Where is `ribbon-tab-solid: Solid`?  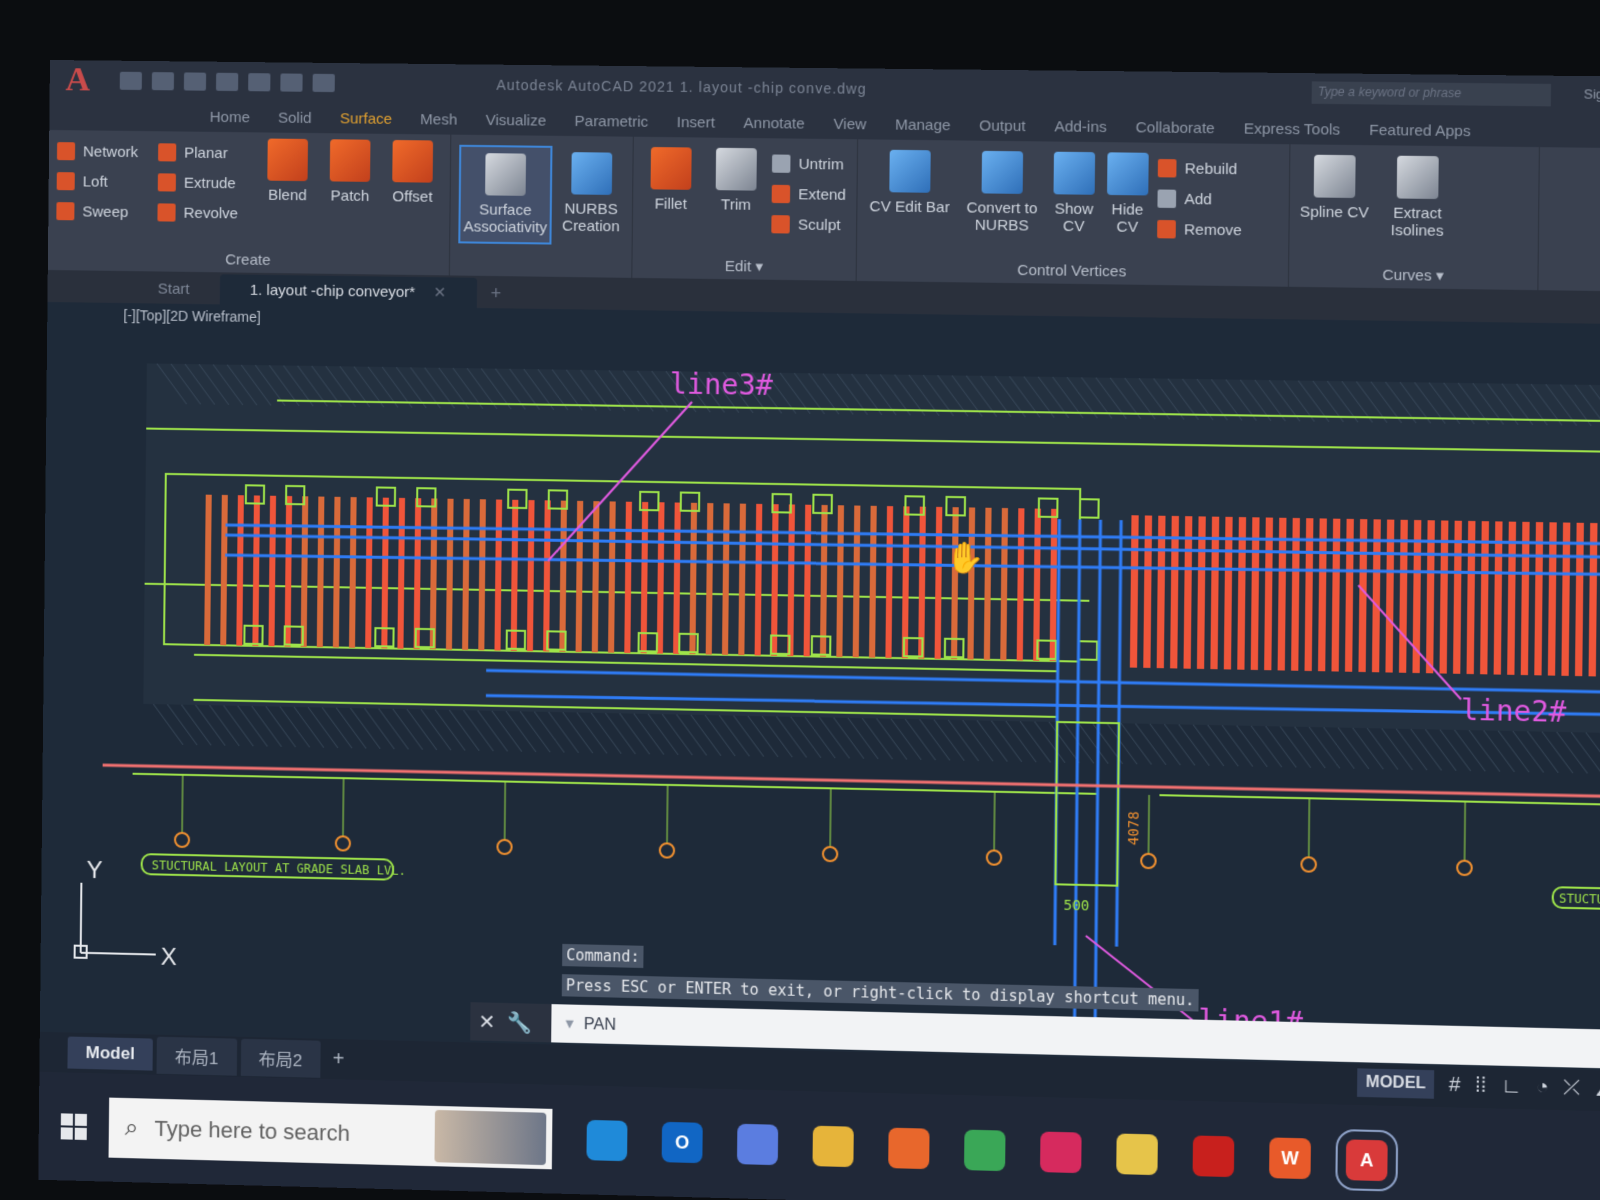
ribbon-tab-solid: Solid is located at coordinates (295, 117).